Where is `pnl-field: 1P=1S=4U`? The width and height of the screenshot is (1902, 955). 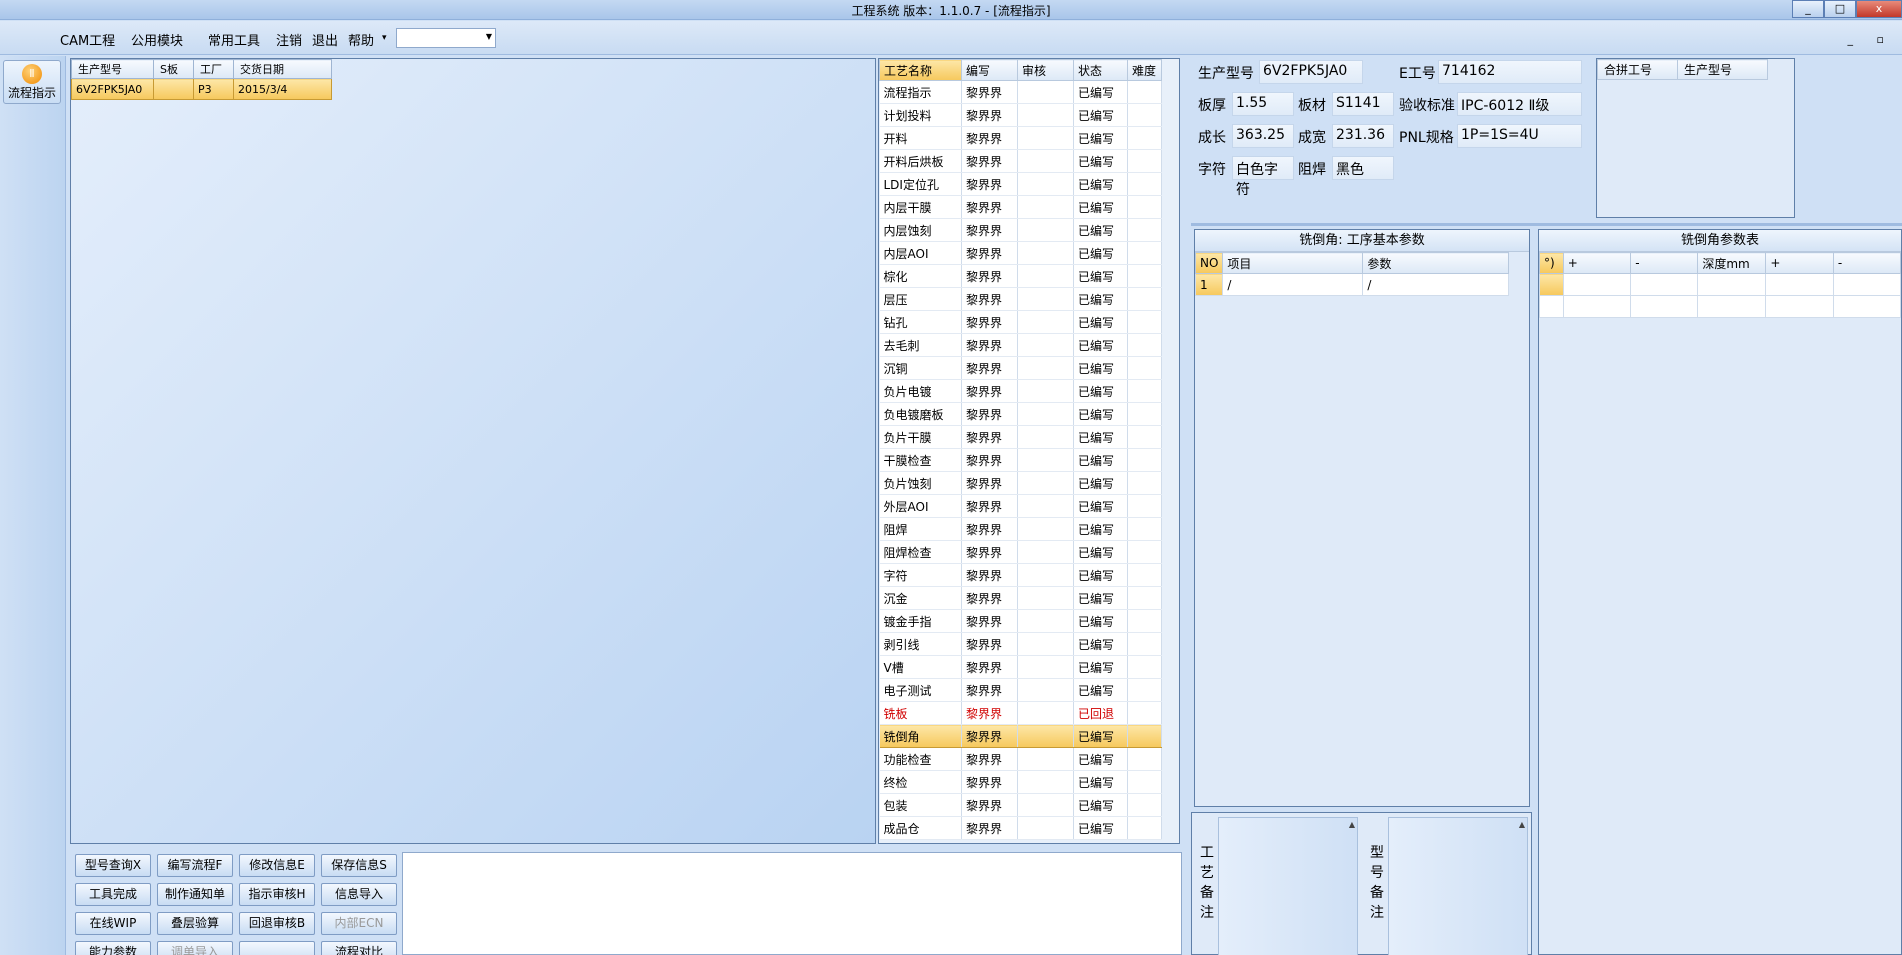 pnl-field: 1P=1S=4U is located at coordinates (1519, 136).